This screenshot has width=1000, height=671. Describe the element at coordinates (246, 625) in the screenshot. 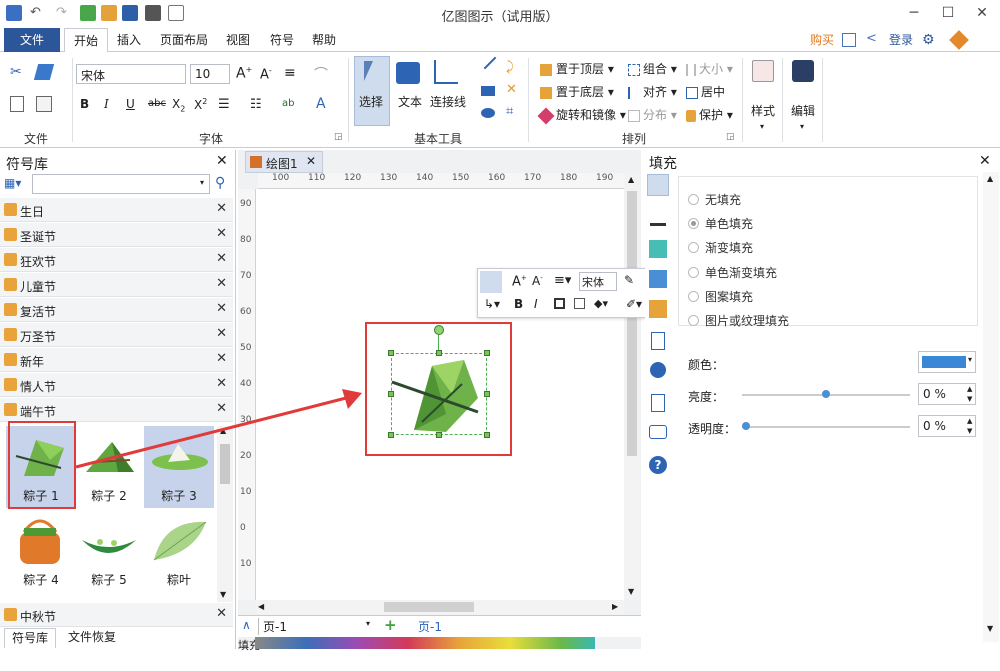

I see `page-bar-collapse-icon: ∧` at that location.